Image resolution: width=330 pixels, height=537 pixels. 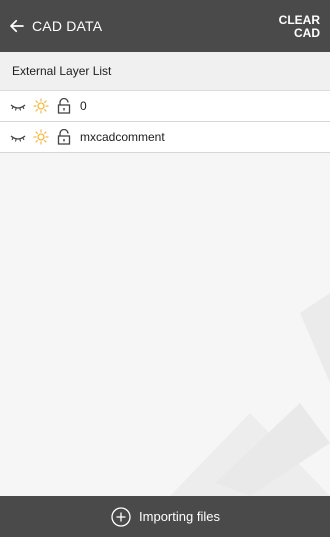 What do you see at coordinates (17, 26) in the screenshot?
I see `back-arrow-icon` at bounding box center [17, 26].